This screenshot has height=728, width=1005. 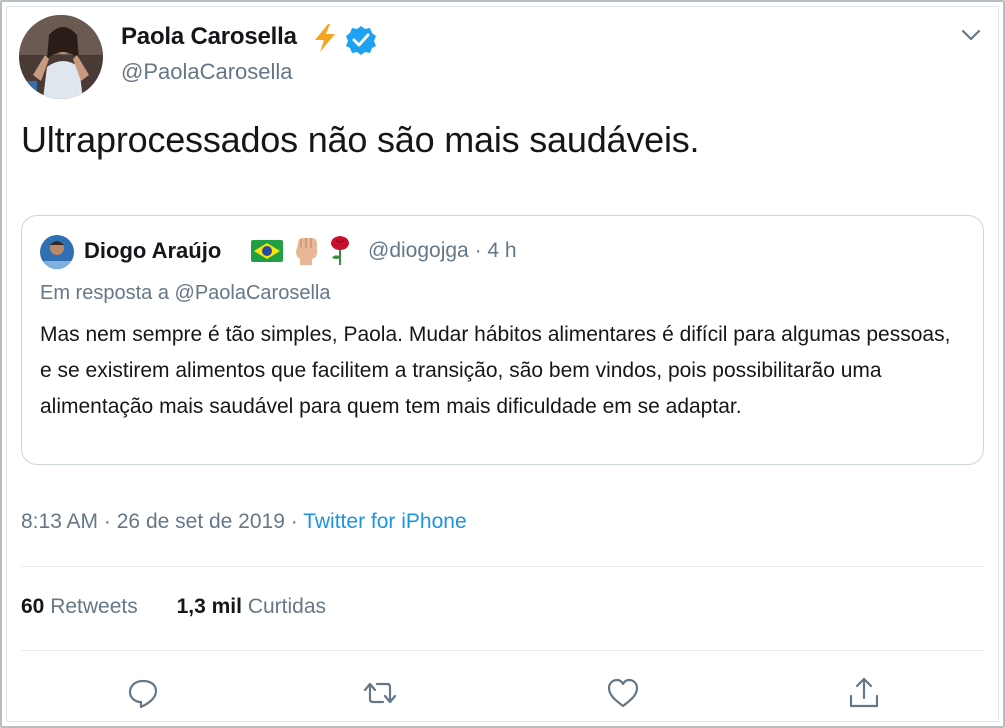 I want to click on retweets-label: Retweets, so click(x=94, y=606).